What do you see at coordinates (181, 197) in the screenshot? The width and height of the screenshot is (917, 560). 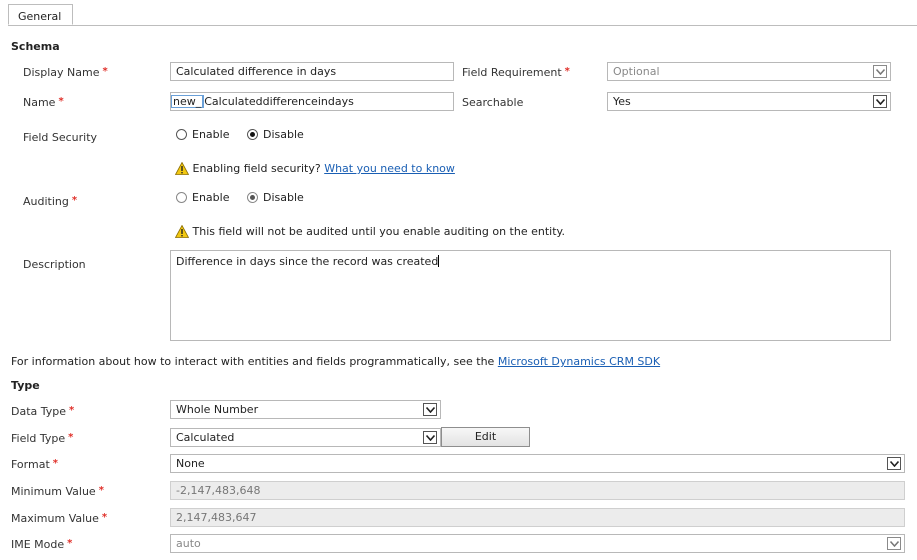 I see `auditing-enable-radio` at bounding box center [181, 197].